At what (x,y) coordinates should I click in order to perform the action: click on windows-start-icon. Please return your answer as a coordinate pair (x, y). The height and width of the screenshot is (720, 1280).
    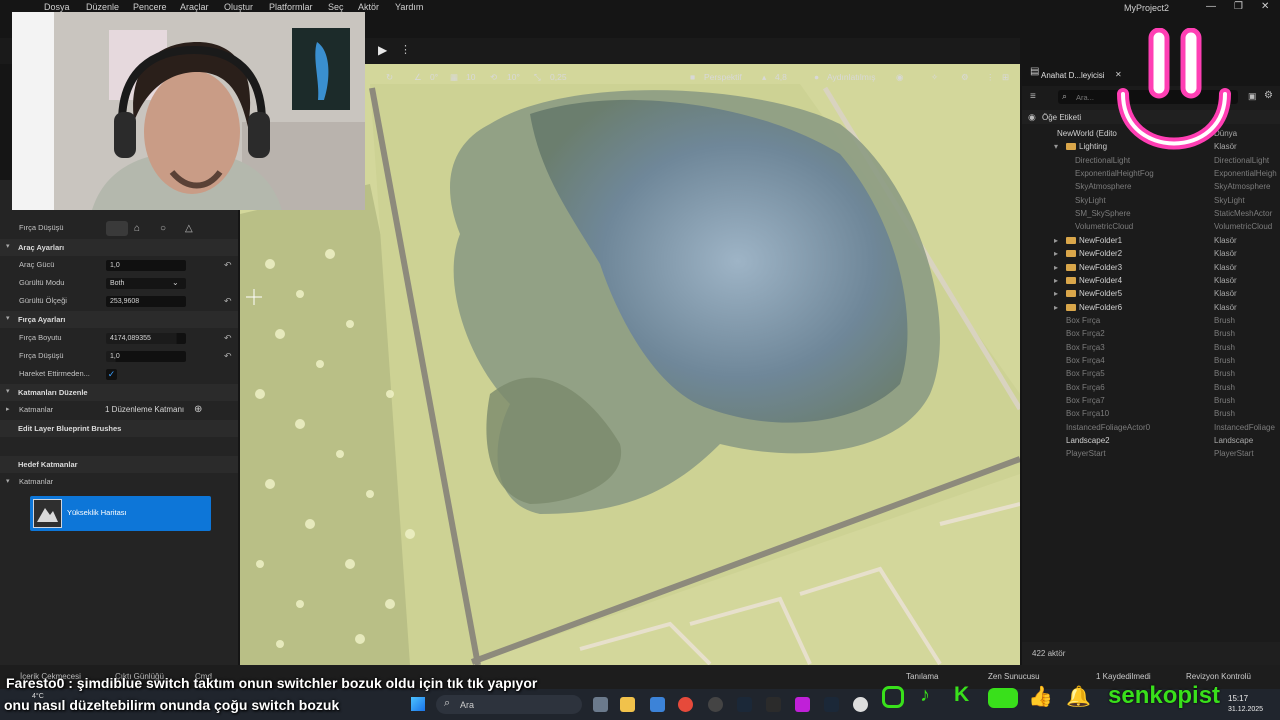
    Looking at the image, I should click on (418, 704).